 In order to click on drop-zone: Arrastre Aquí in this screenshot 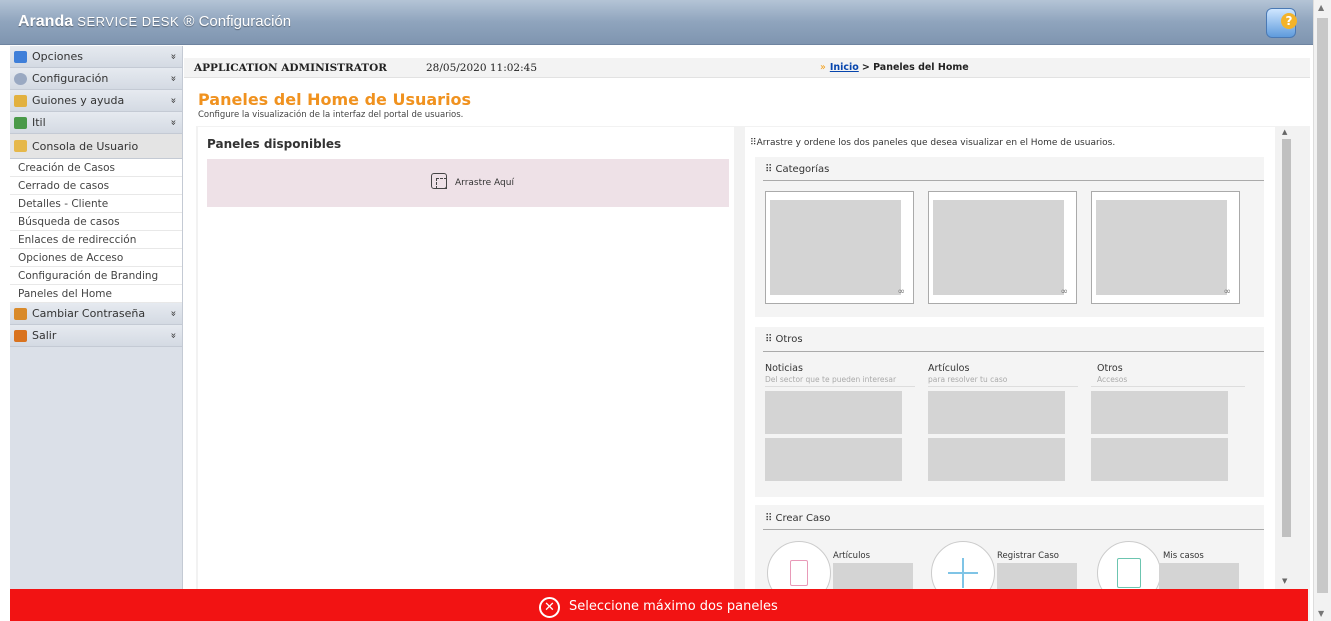, I will do `click(468, 183)`.